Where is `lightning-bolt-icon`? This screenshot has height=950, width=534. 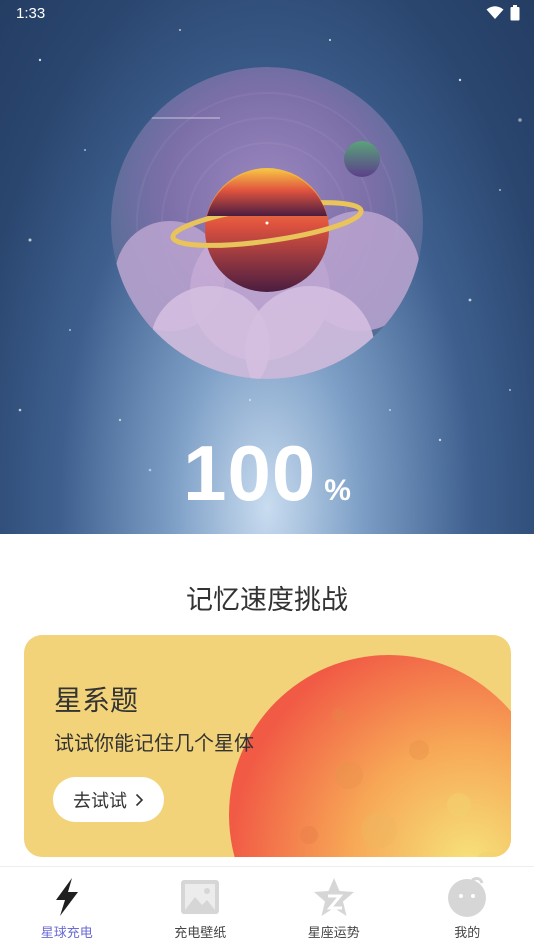 lightning-bolt-icon is located at coordinates (67, 897).